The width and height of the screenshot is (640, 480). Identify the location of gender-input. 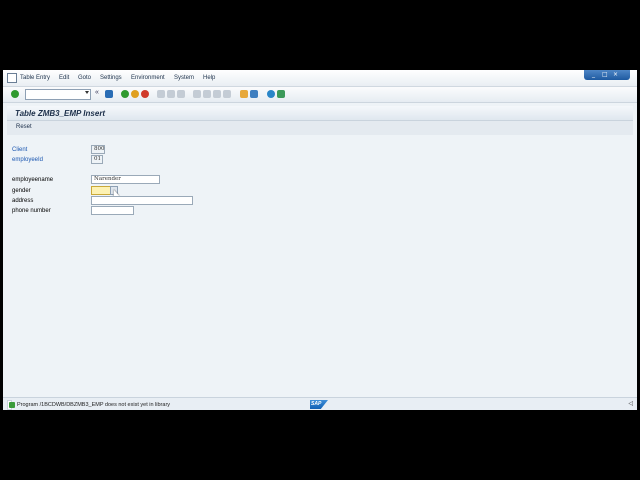
(101, 190).